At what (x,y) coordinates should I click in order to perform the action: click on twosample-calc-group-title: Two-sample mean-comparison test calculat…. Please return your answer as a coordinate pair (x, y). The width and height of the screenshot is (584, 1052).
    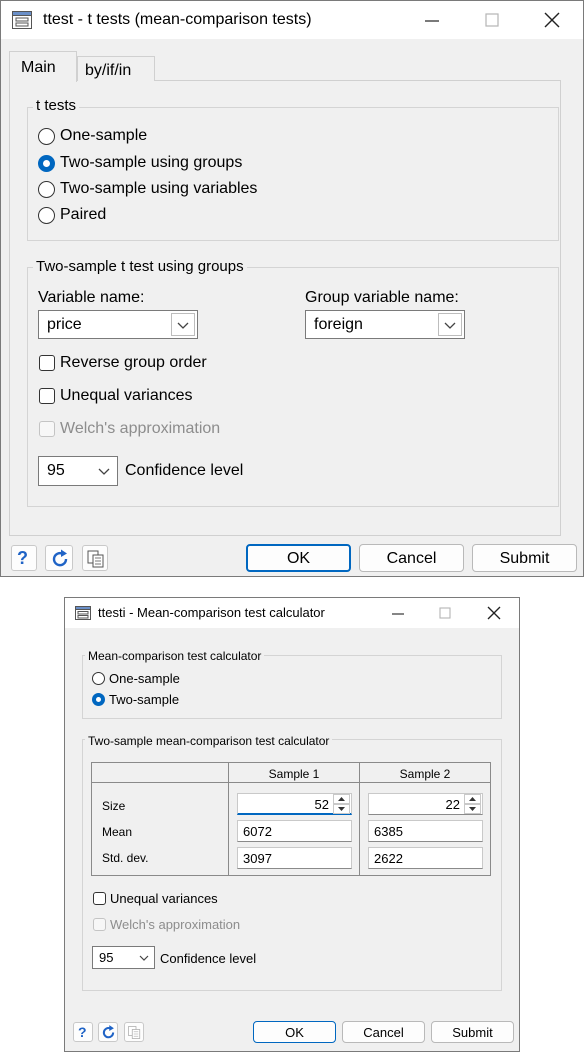
    Looking at the image, I should click on (209, 741).